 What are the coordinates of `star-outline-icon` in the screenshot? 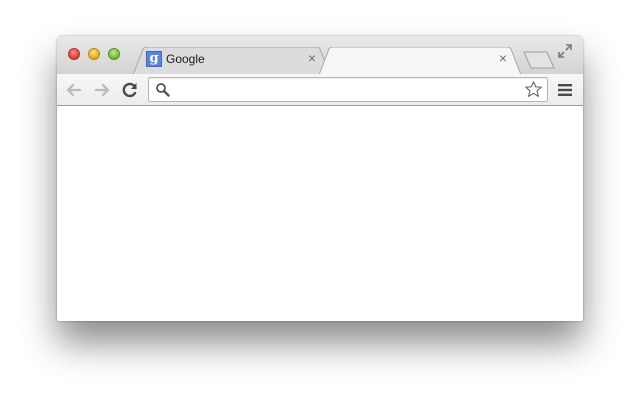 It's located at (533, 89).